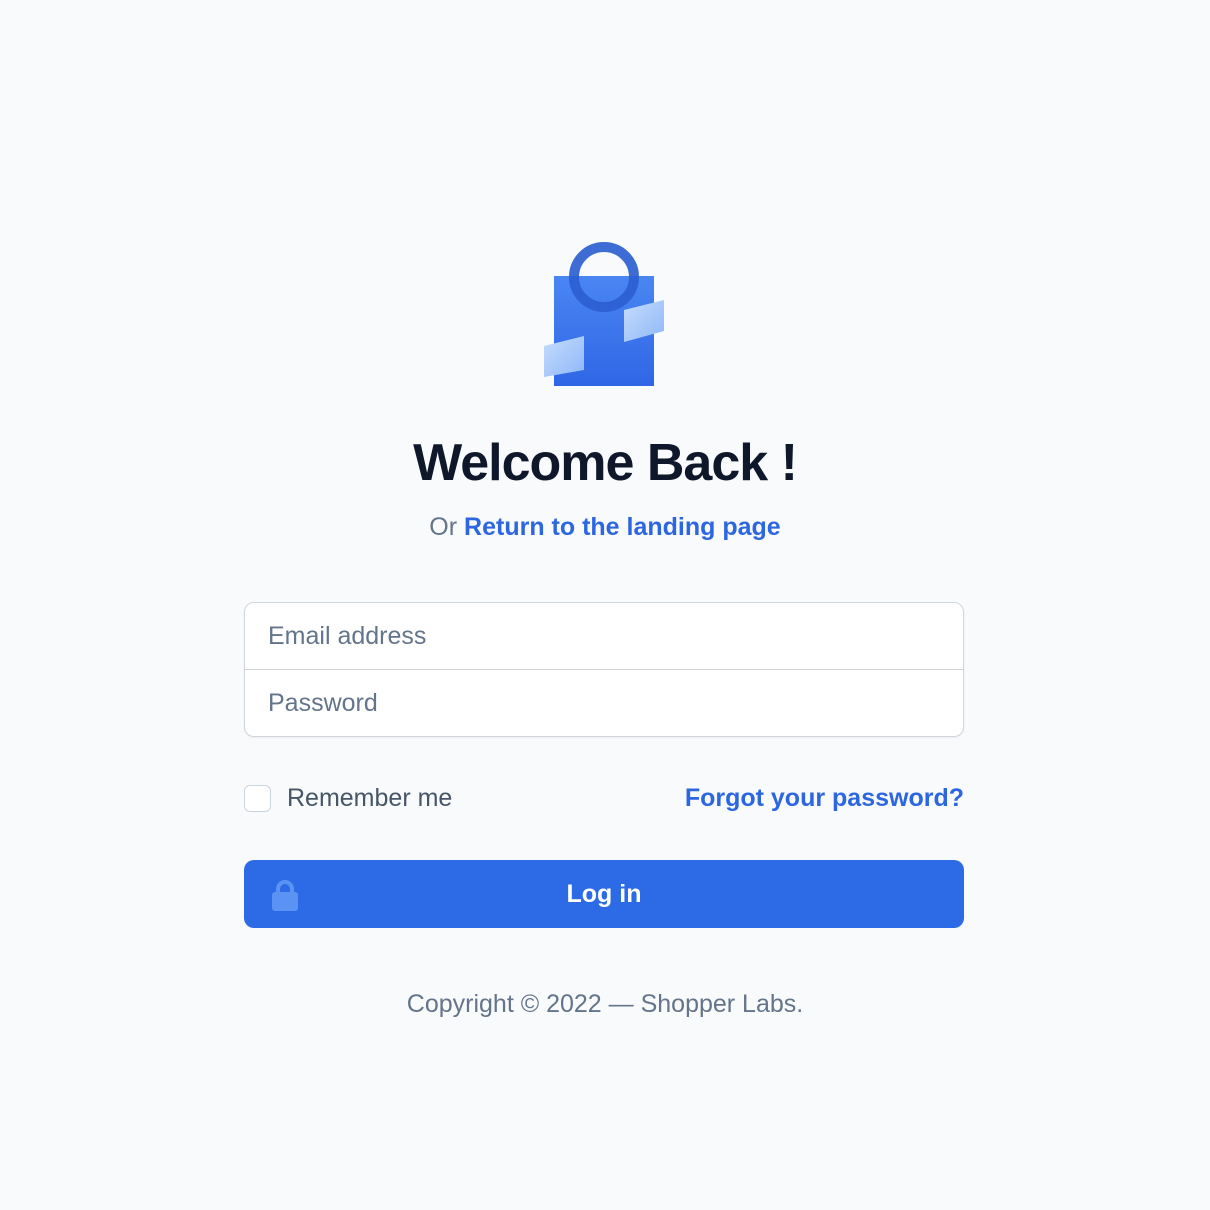  Describe the element at coordinates (370, 797) in the screenshot. I see `remember-me-label: Remember me` at that location.